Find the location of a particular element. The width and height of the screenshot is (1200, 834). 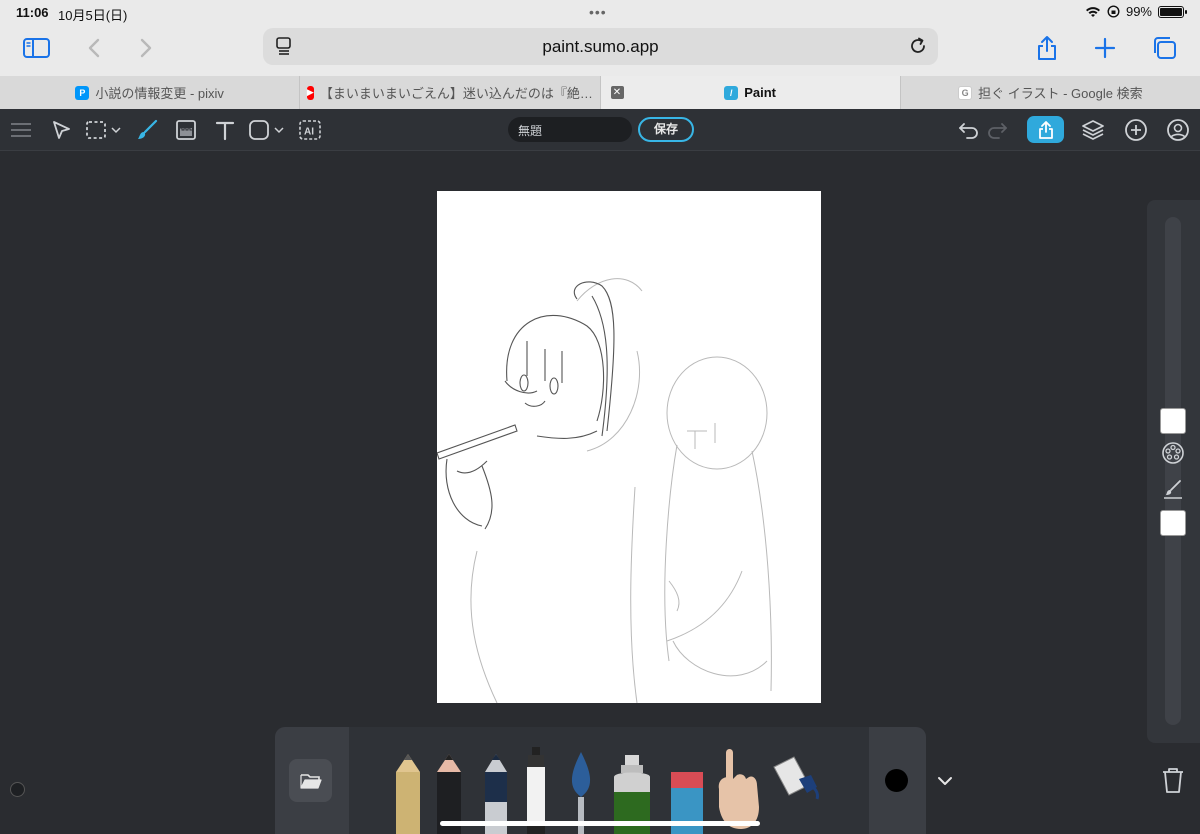

orientation-lock-icon is located at coordinates (1113, 11).